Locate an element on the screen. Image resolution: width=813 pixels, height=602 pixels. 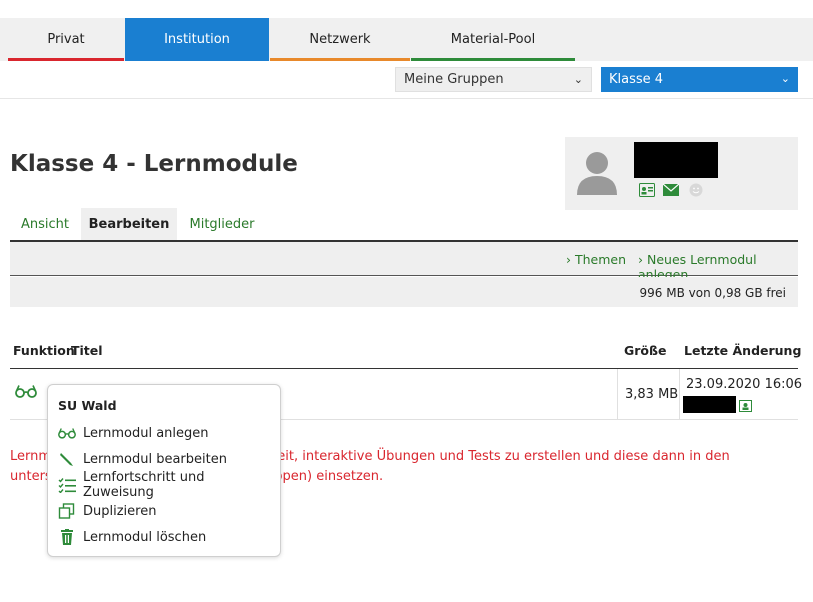
menu-item-duplizieren: Duplizieren is located at coordinates (166, 511).